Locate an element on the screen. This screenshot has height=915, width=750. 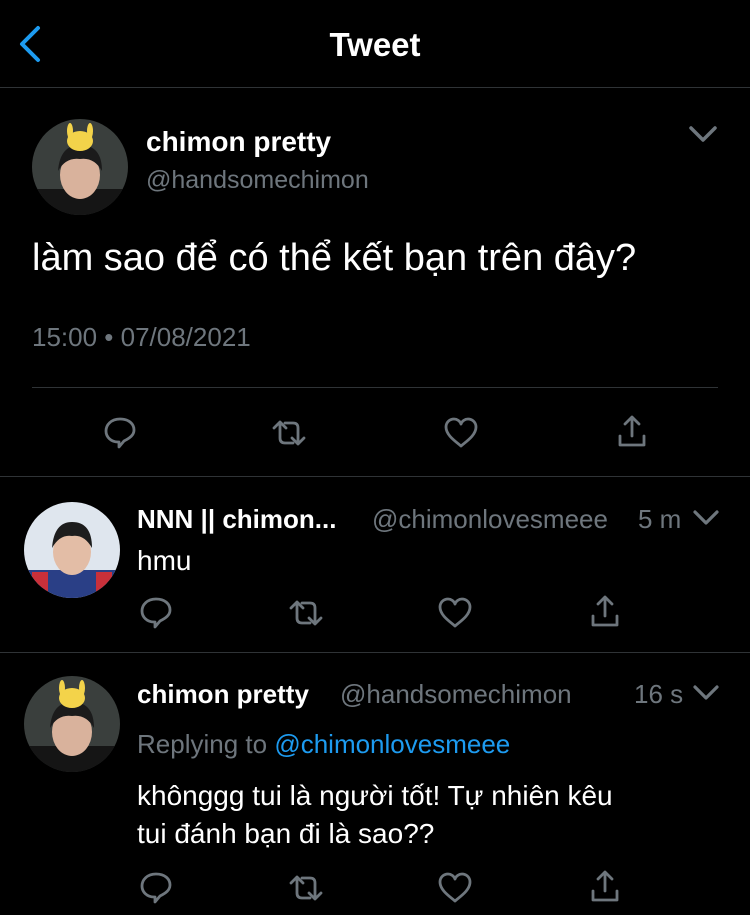
tweet-time: 5 m is located at coordinates (660, 519).